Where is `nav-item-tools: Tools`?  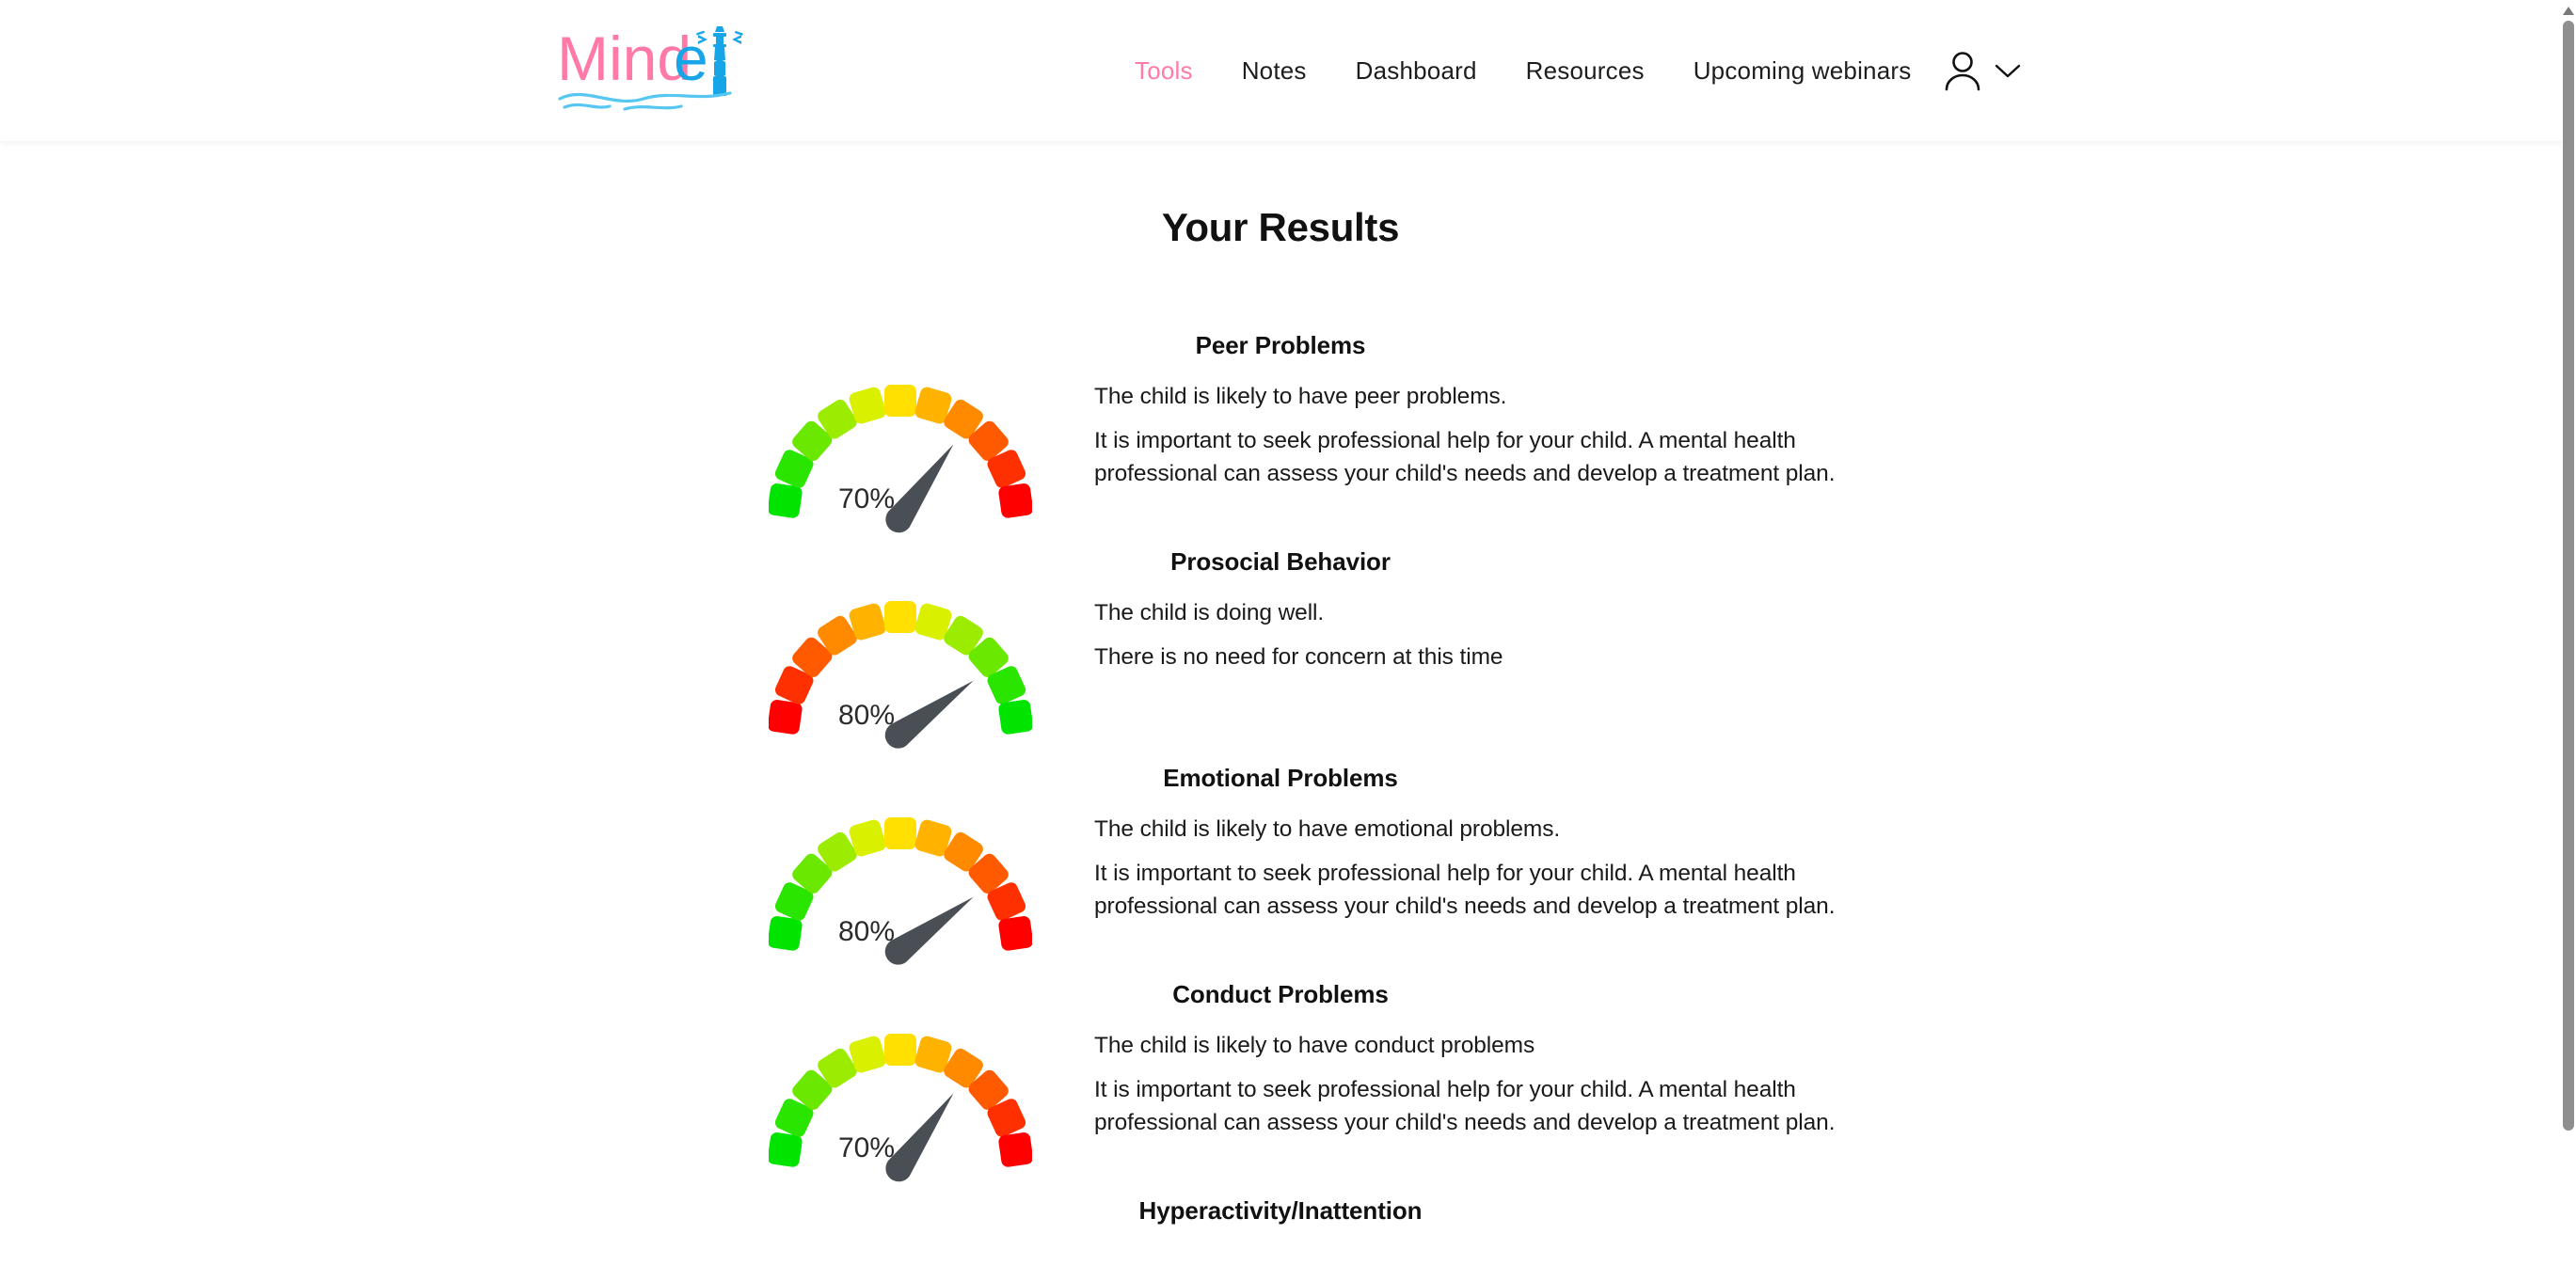 nav-item-tools: Tools is located at coordinates (1163, 71).